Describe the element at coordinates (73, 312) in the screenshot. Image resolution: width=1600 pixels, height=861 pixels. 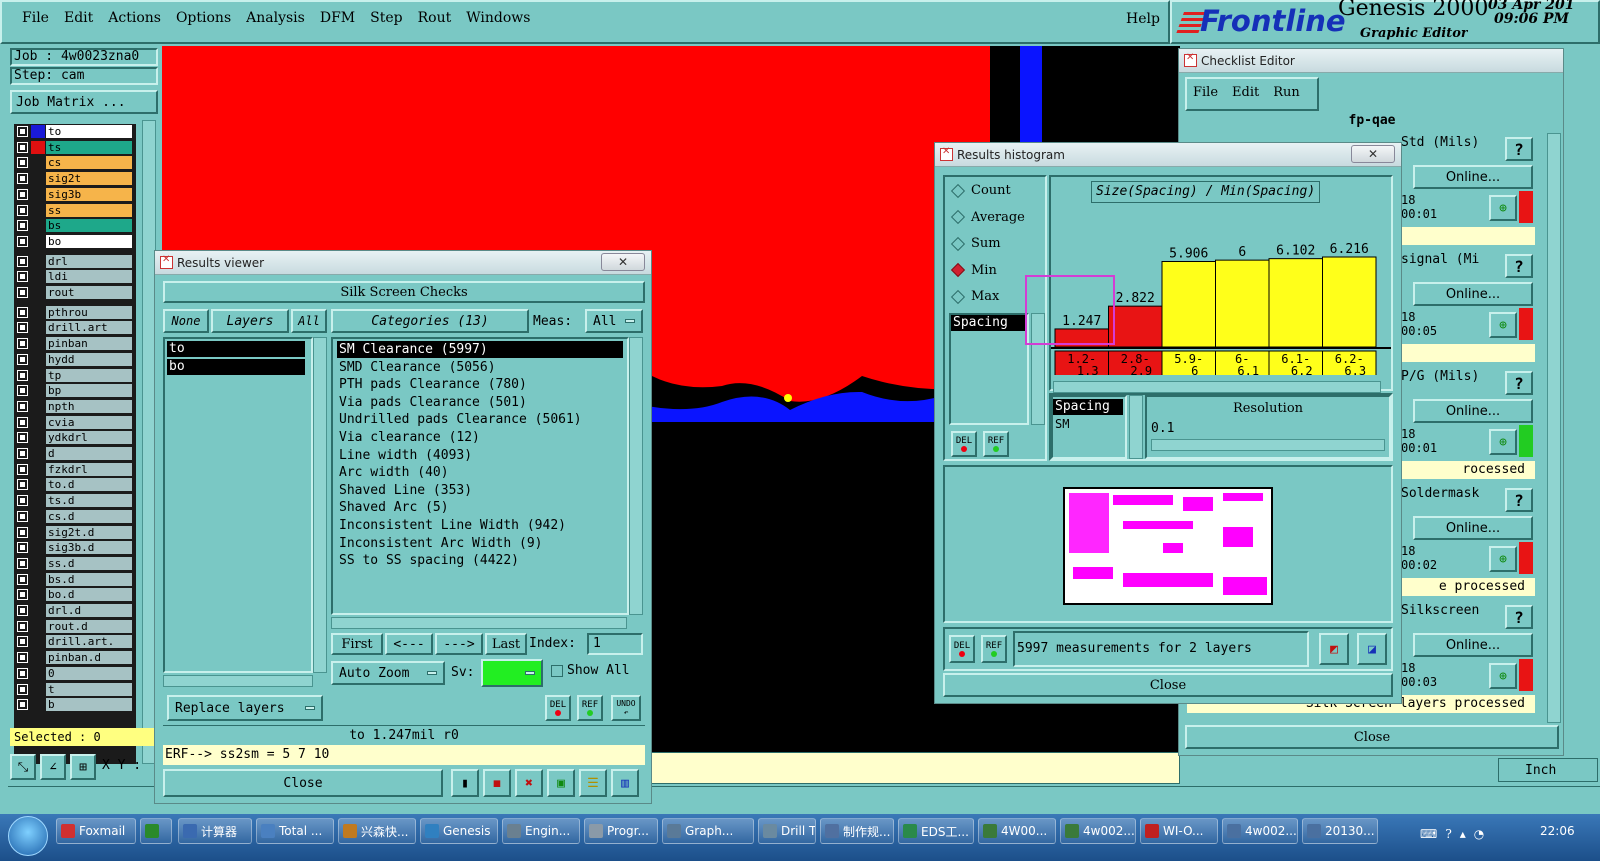
I see `layer-row: pthrou` at that location.